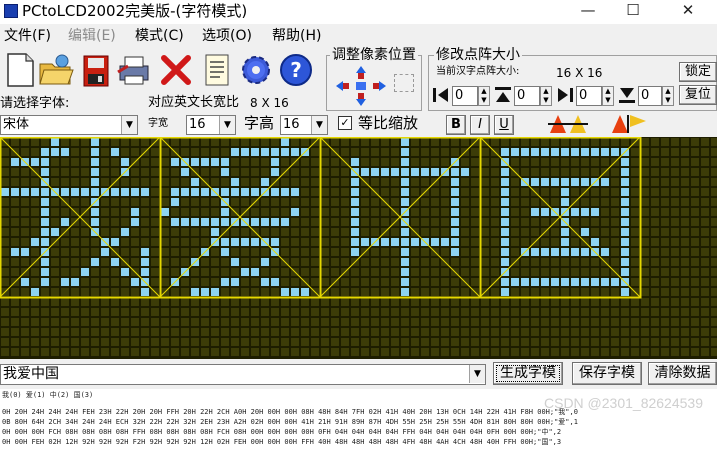 The image size is (717, 451). What do you see at coordinates (633, 11) in the screenshot?
I see `maximize-button: ☐` at bounding box center [633, 11].